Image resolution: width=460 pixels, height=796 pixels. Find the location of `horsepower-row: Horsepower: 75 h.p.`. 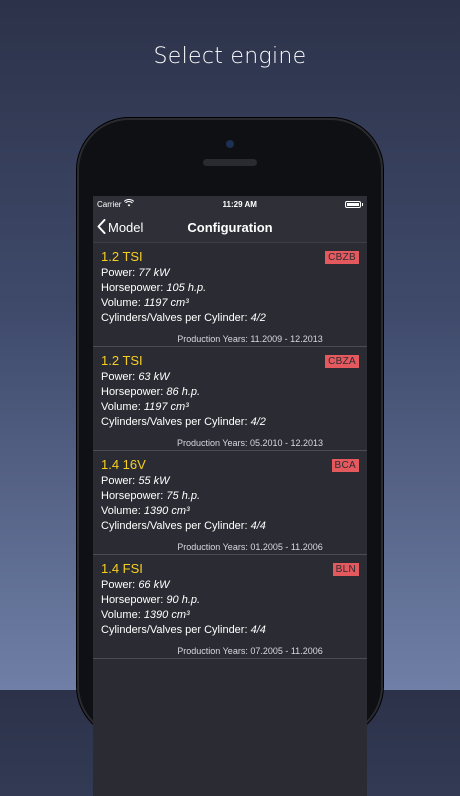

horsepower-row: Horsepower: 75 h.p. is located at coordinates (151, 496).